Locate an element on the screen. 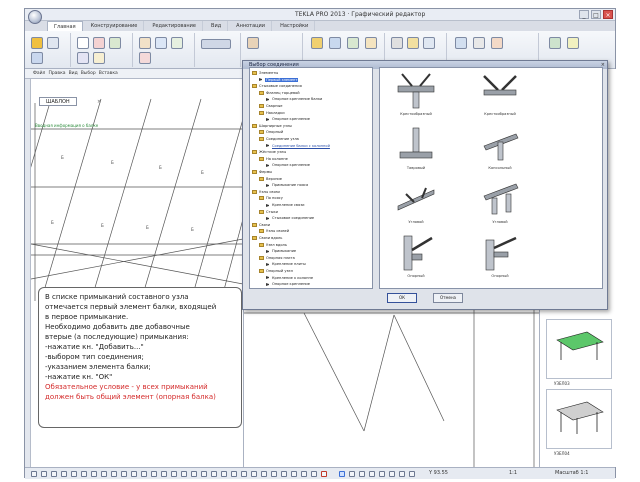  menu-select: Выбор is located at coordinates (88, 73).